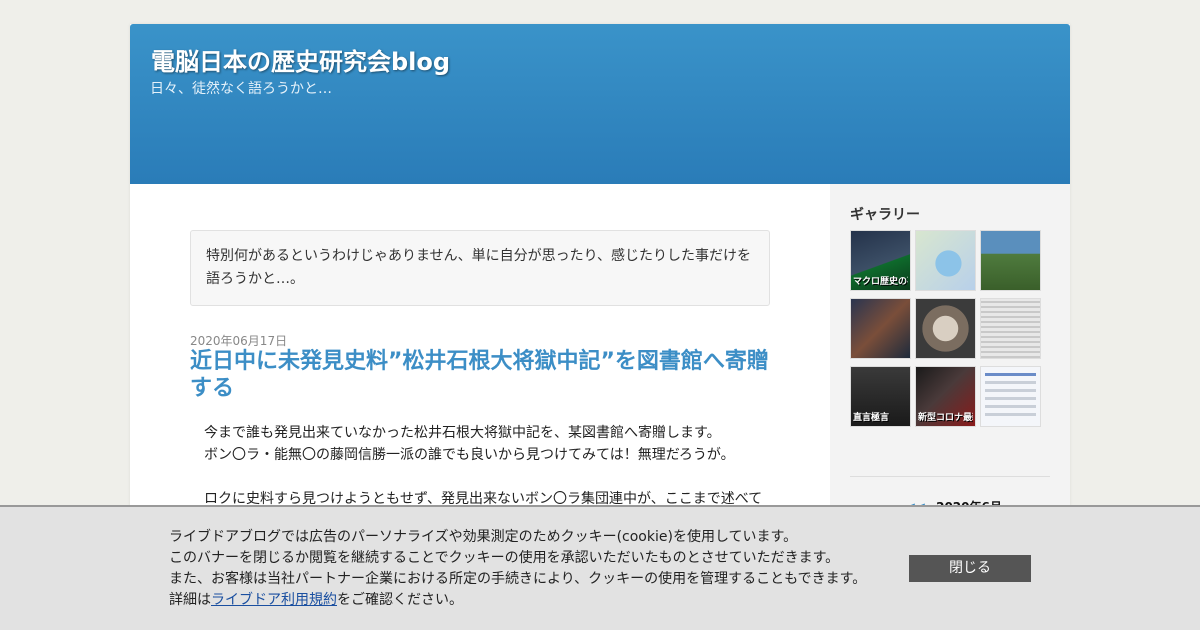 The width and height of the screenshot is (1200, 630). What do you see at coordinates (300, 59) in the screenshot?
I see `blog-title: 電脳日本の歴史研究会blog` at bounding box center [300, 59].